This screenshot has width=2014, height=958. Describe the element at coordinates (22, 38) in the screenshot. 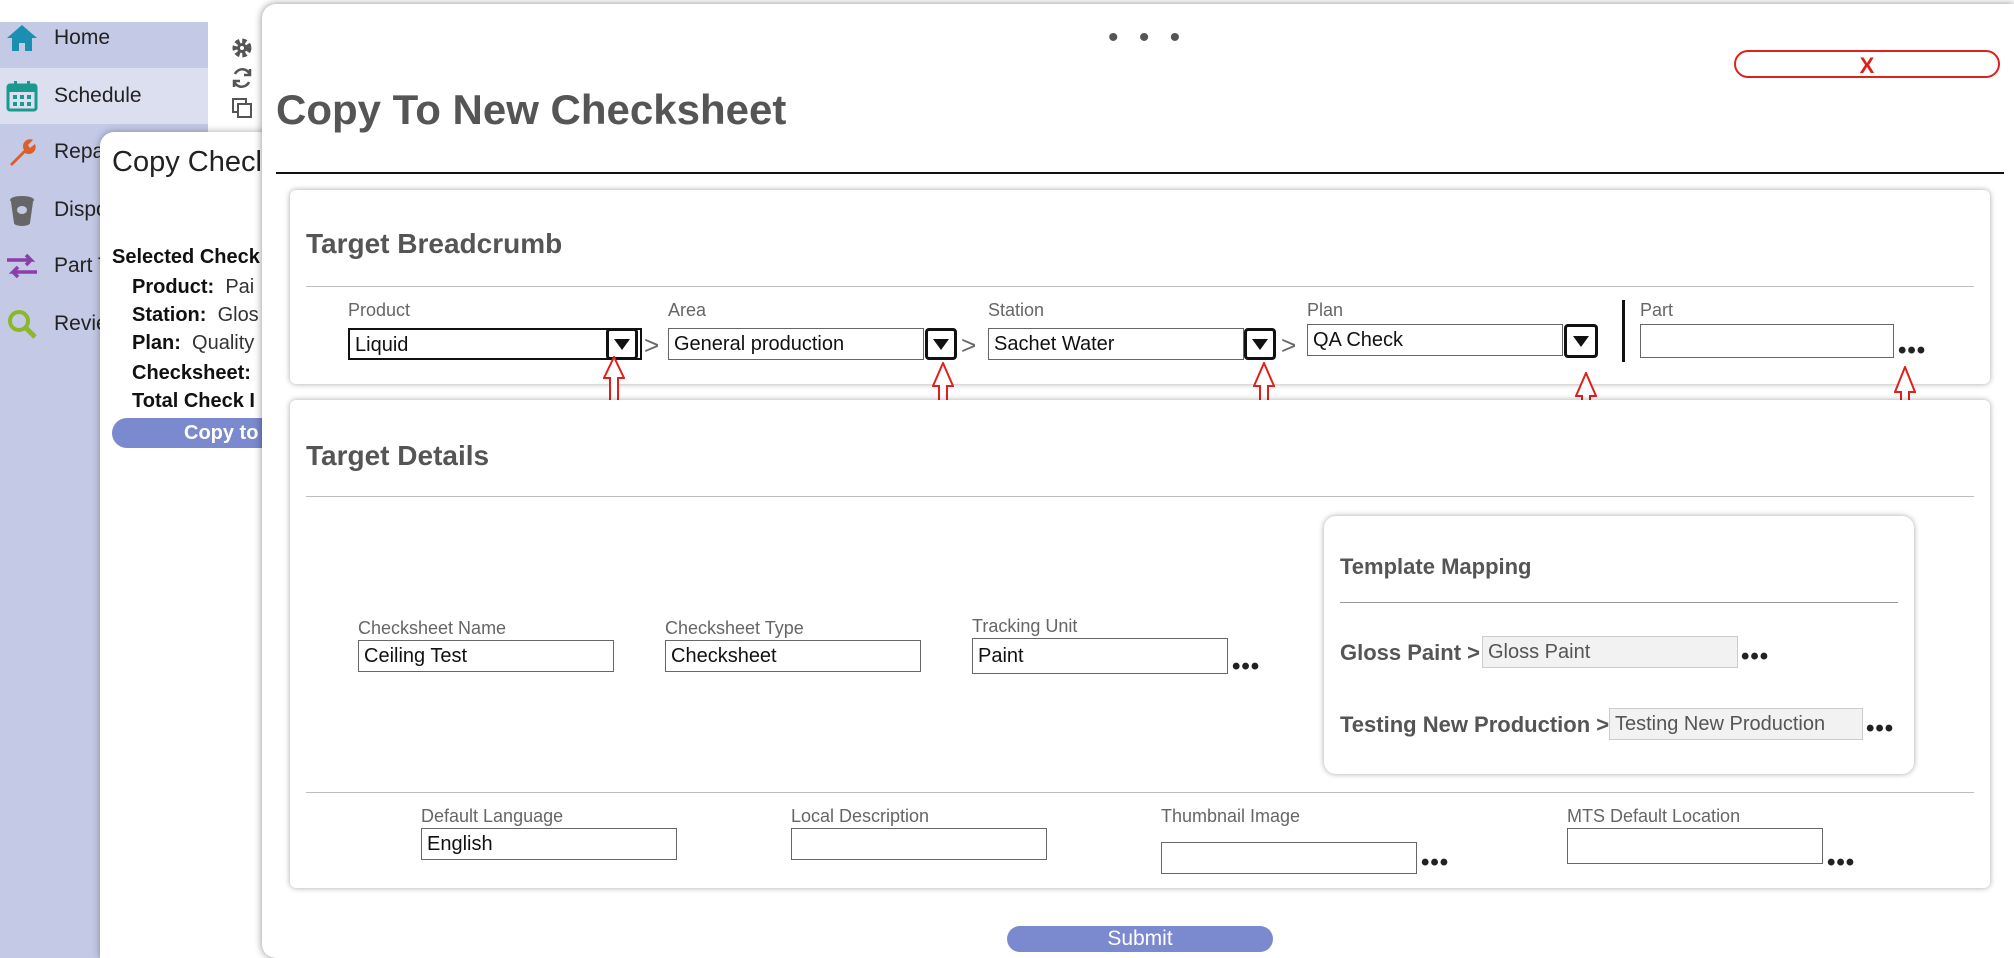

I see `home-icon` at that location.